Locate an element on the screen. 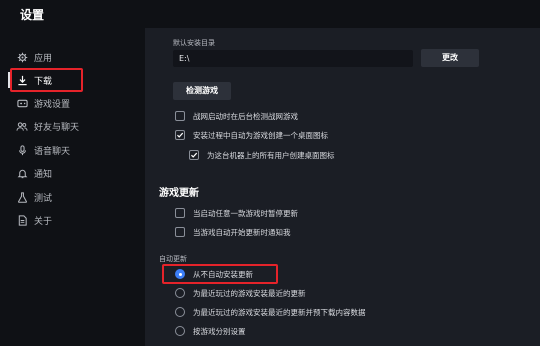  option-detect-background: 战网启动时在后台检测战网游戏 is located at coordinates (236, 116).